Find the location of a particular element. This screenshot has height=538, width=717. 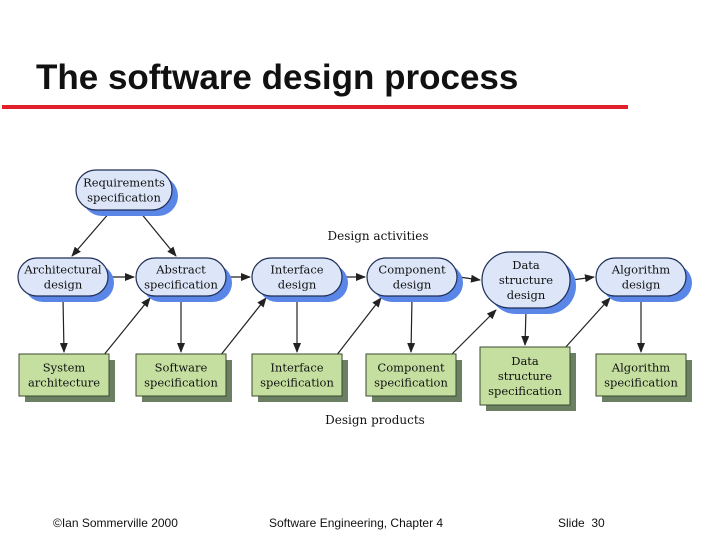

activity-node-datad: Datastructuredesign is located at coordinates (528, 282).